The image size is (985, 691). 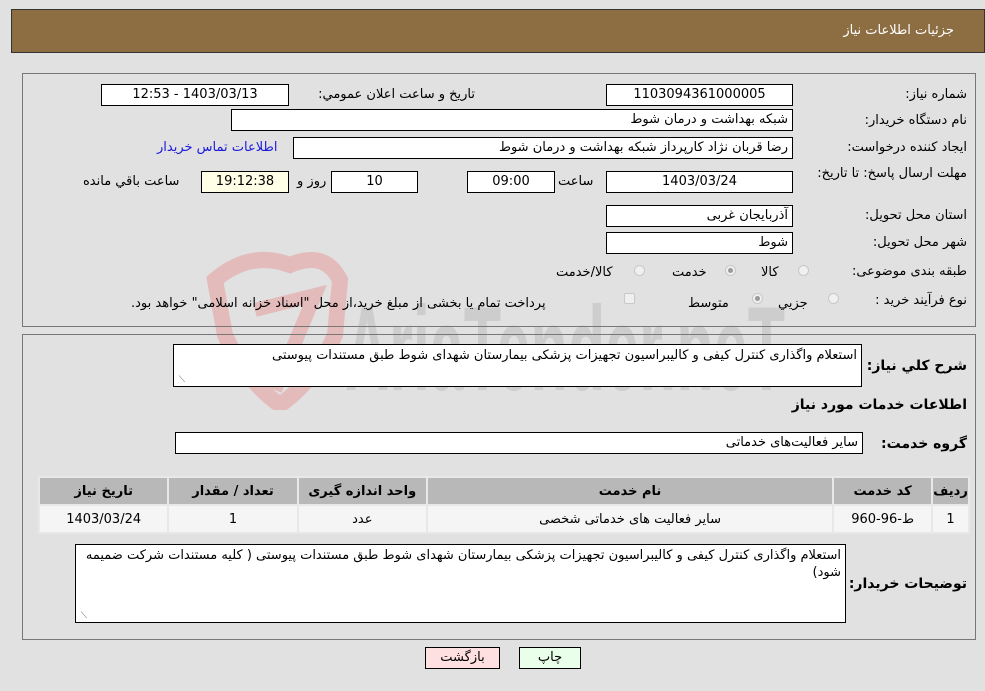 I want to click on col-service-code: کد خدمت, so click(x=883, y=491).